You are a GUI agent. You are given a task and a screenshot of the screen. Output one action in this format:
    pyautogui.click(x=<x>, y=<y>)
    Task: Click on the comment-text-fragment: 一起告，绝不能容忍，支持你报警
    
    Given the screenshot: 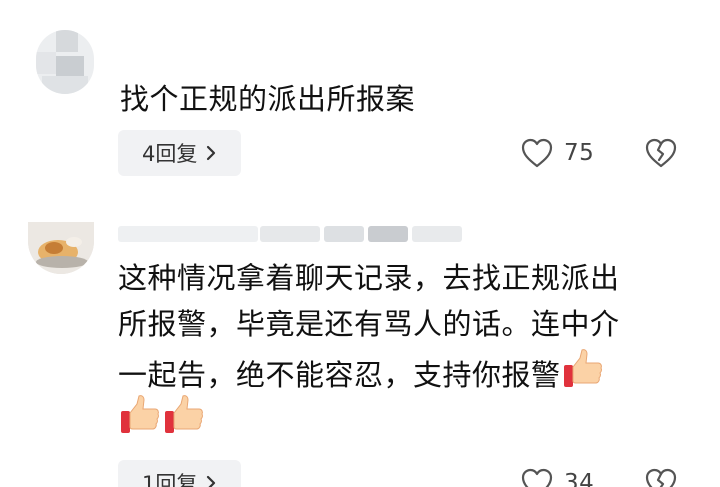 What is the action you would take?
    pyautogui.click(x=339, y=375)
    